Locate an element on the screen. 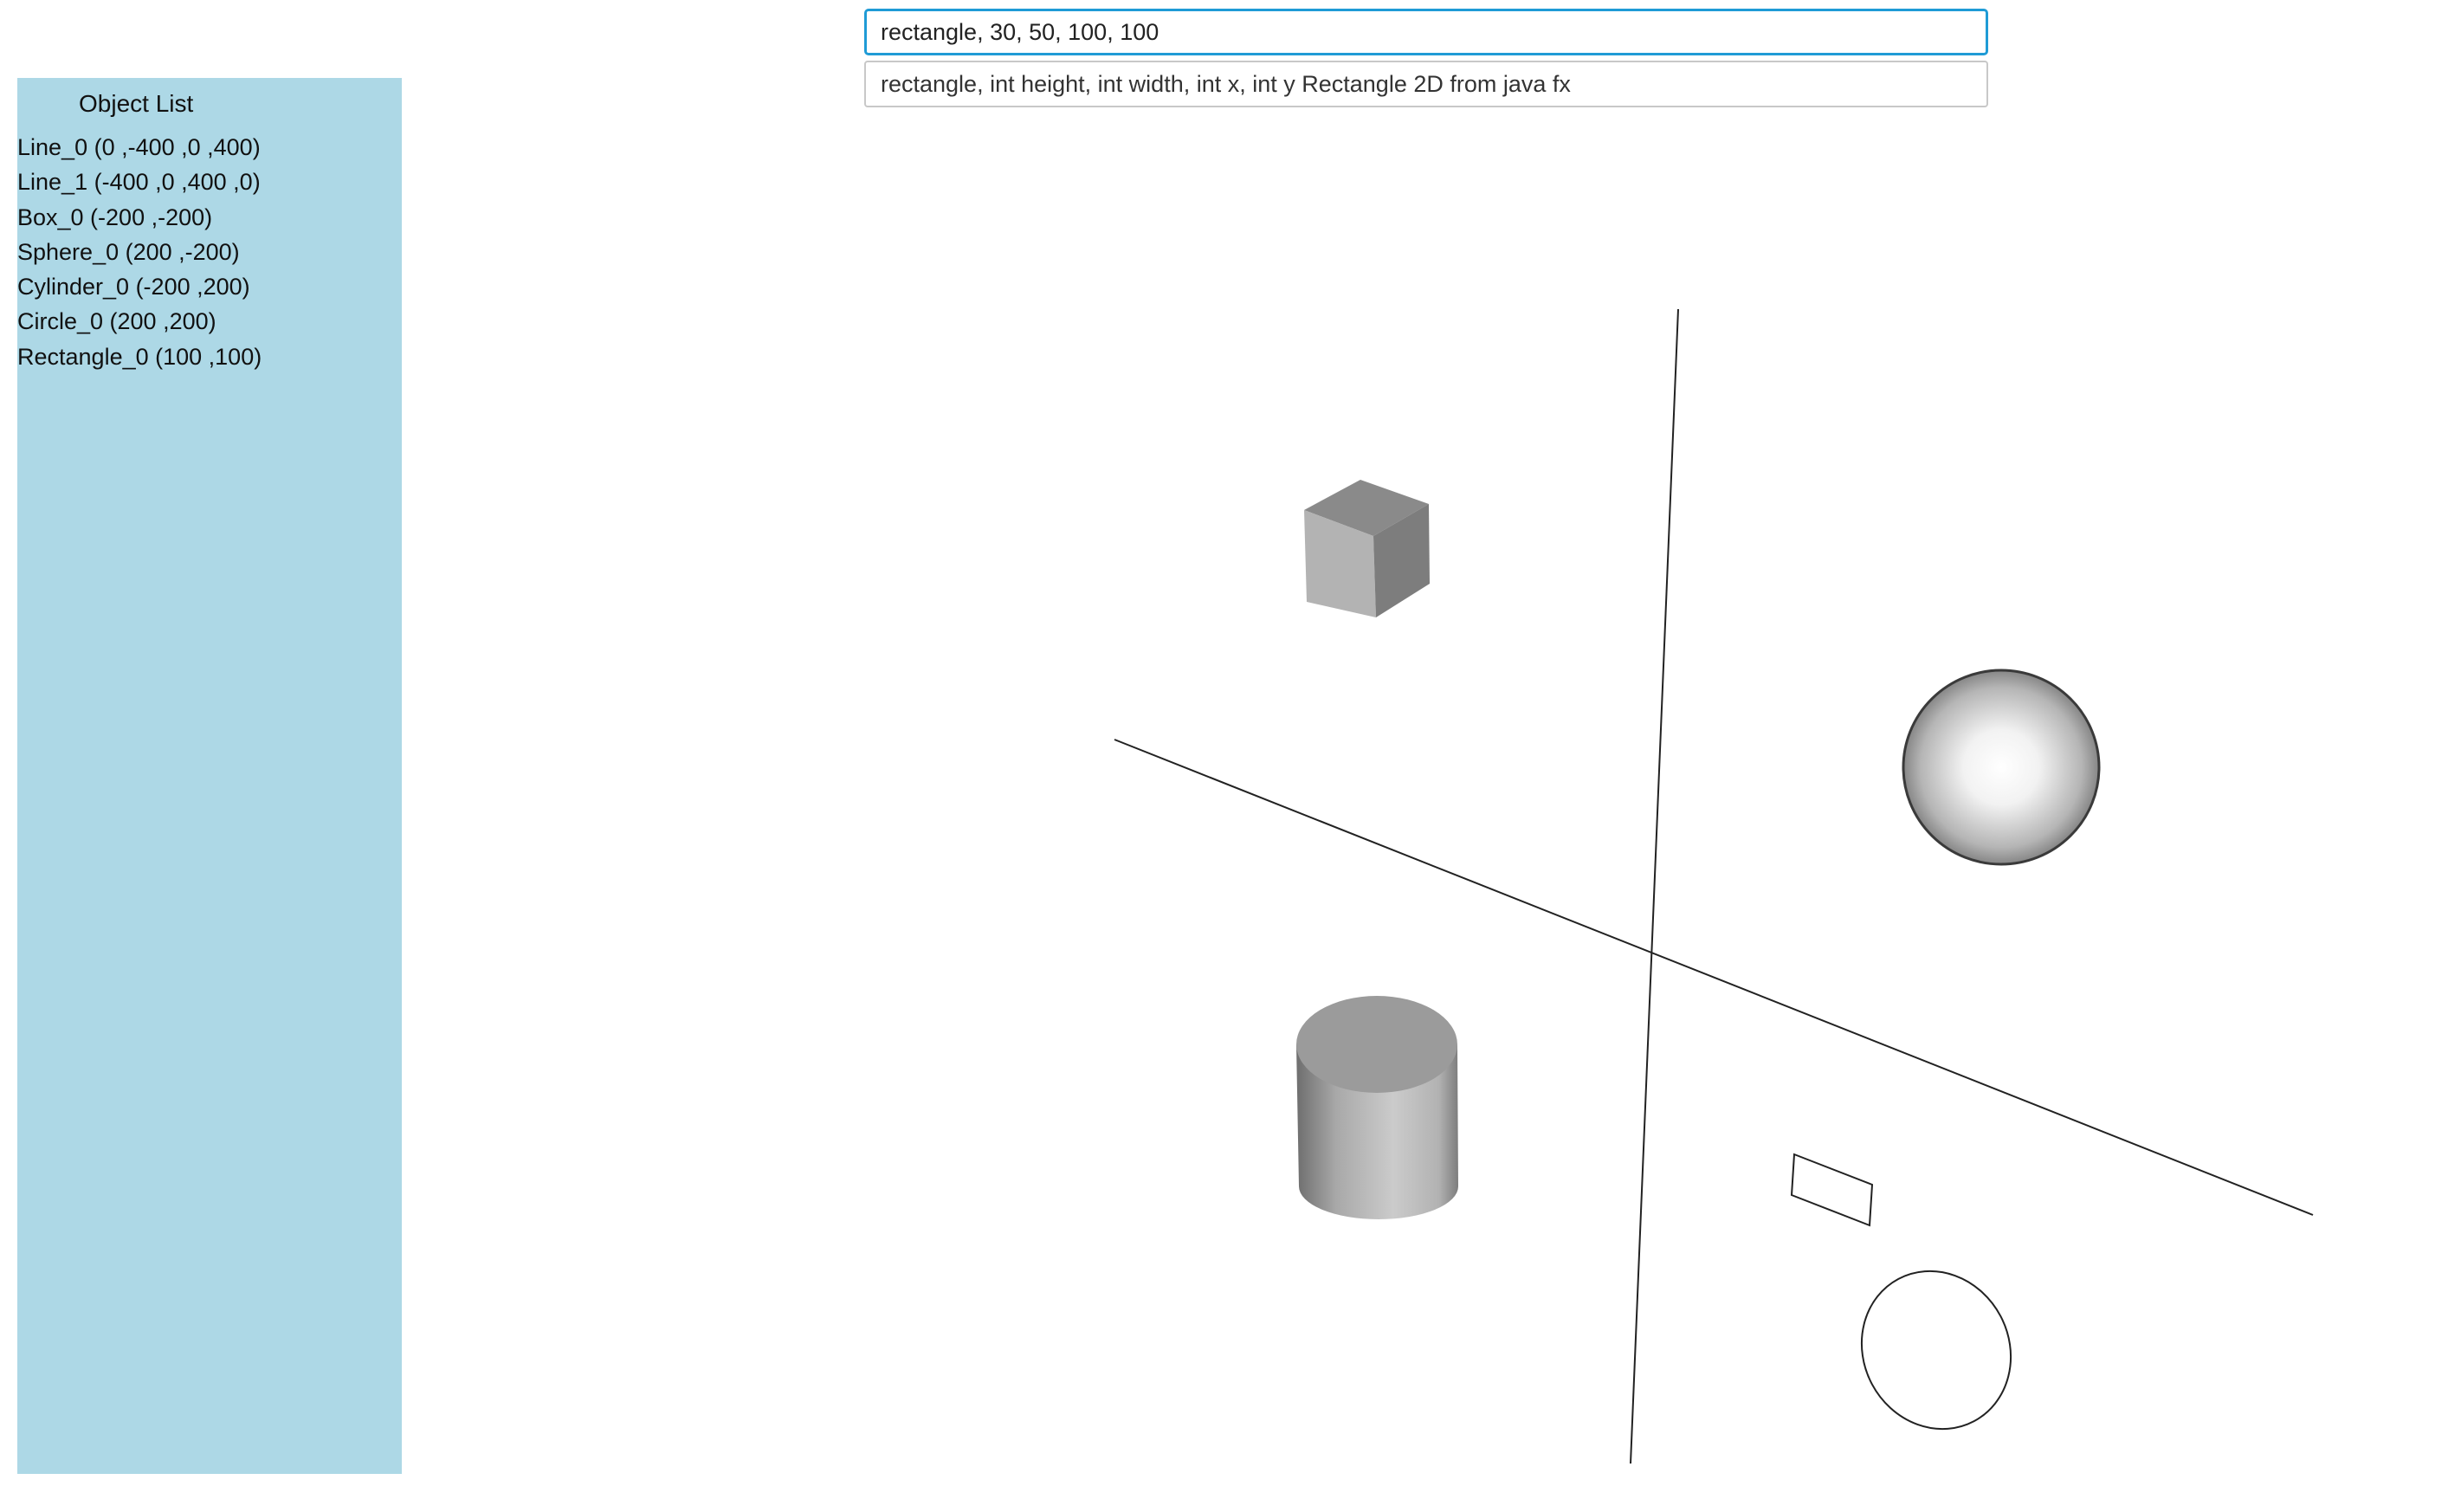 The width and height of the screenshot is (2461, 1512). object-item-line-0: Line_0 (0 ,-400 ,0 ,400) is located at coordinates (139, 147).